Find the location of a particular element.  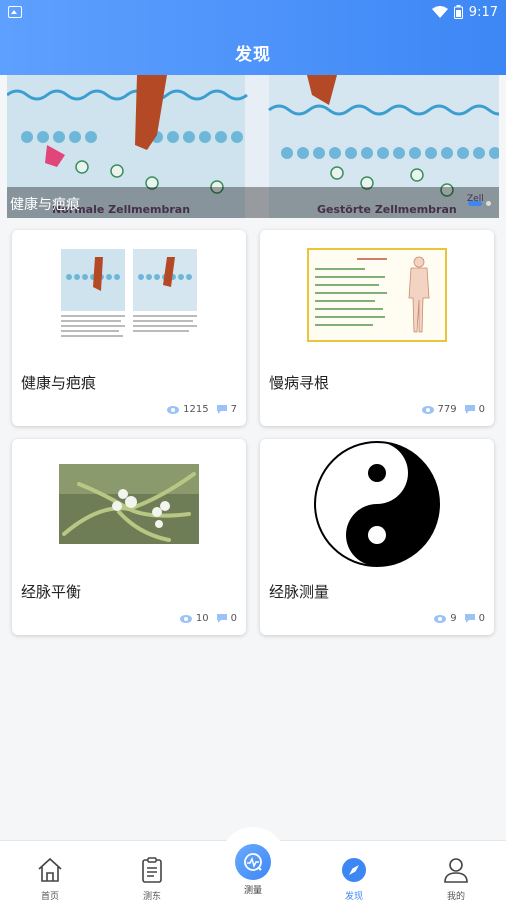

view-count: 1215 is located at coordinates (196, 409).